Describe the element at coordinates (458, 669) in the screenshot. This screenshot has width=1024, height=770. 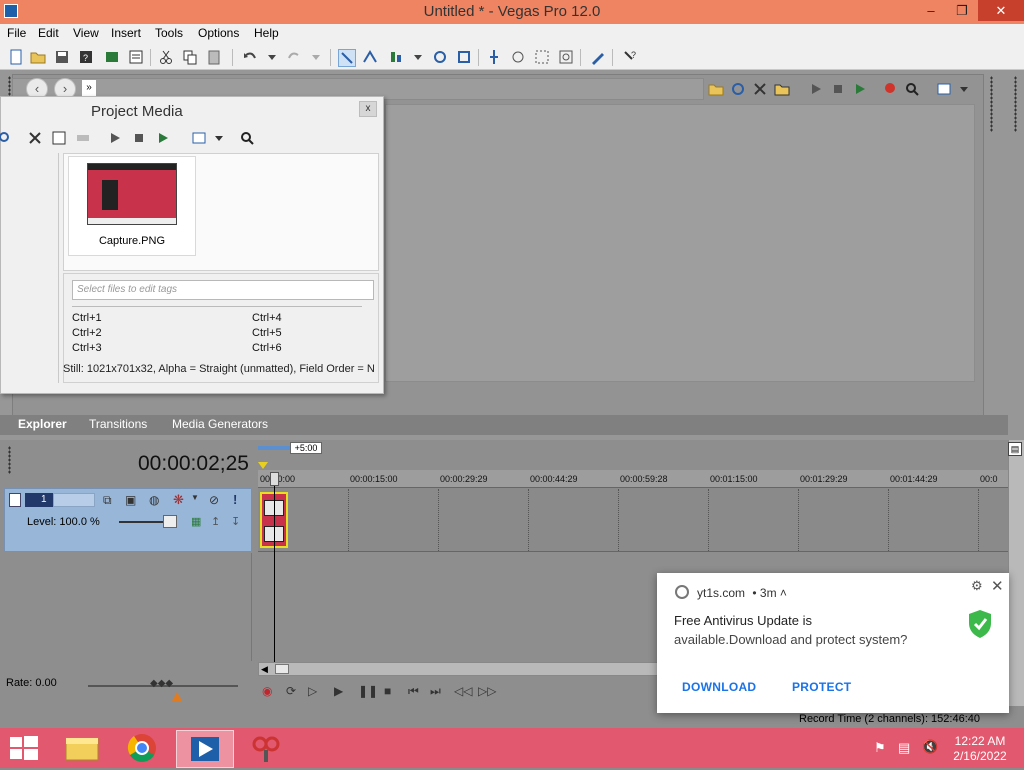
I see `timeline-horizontal-scrollbar: ◀` at that location.